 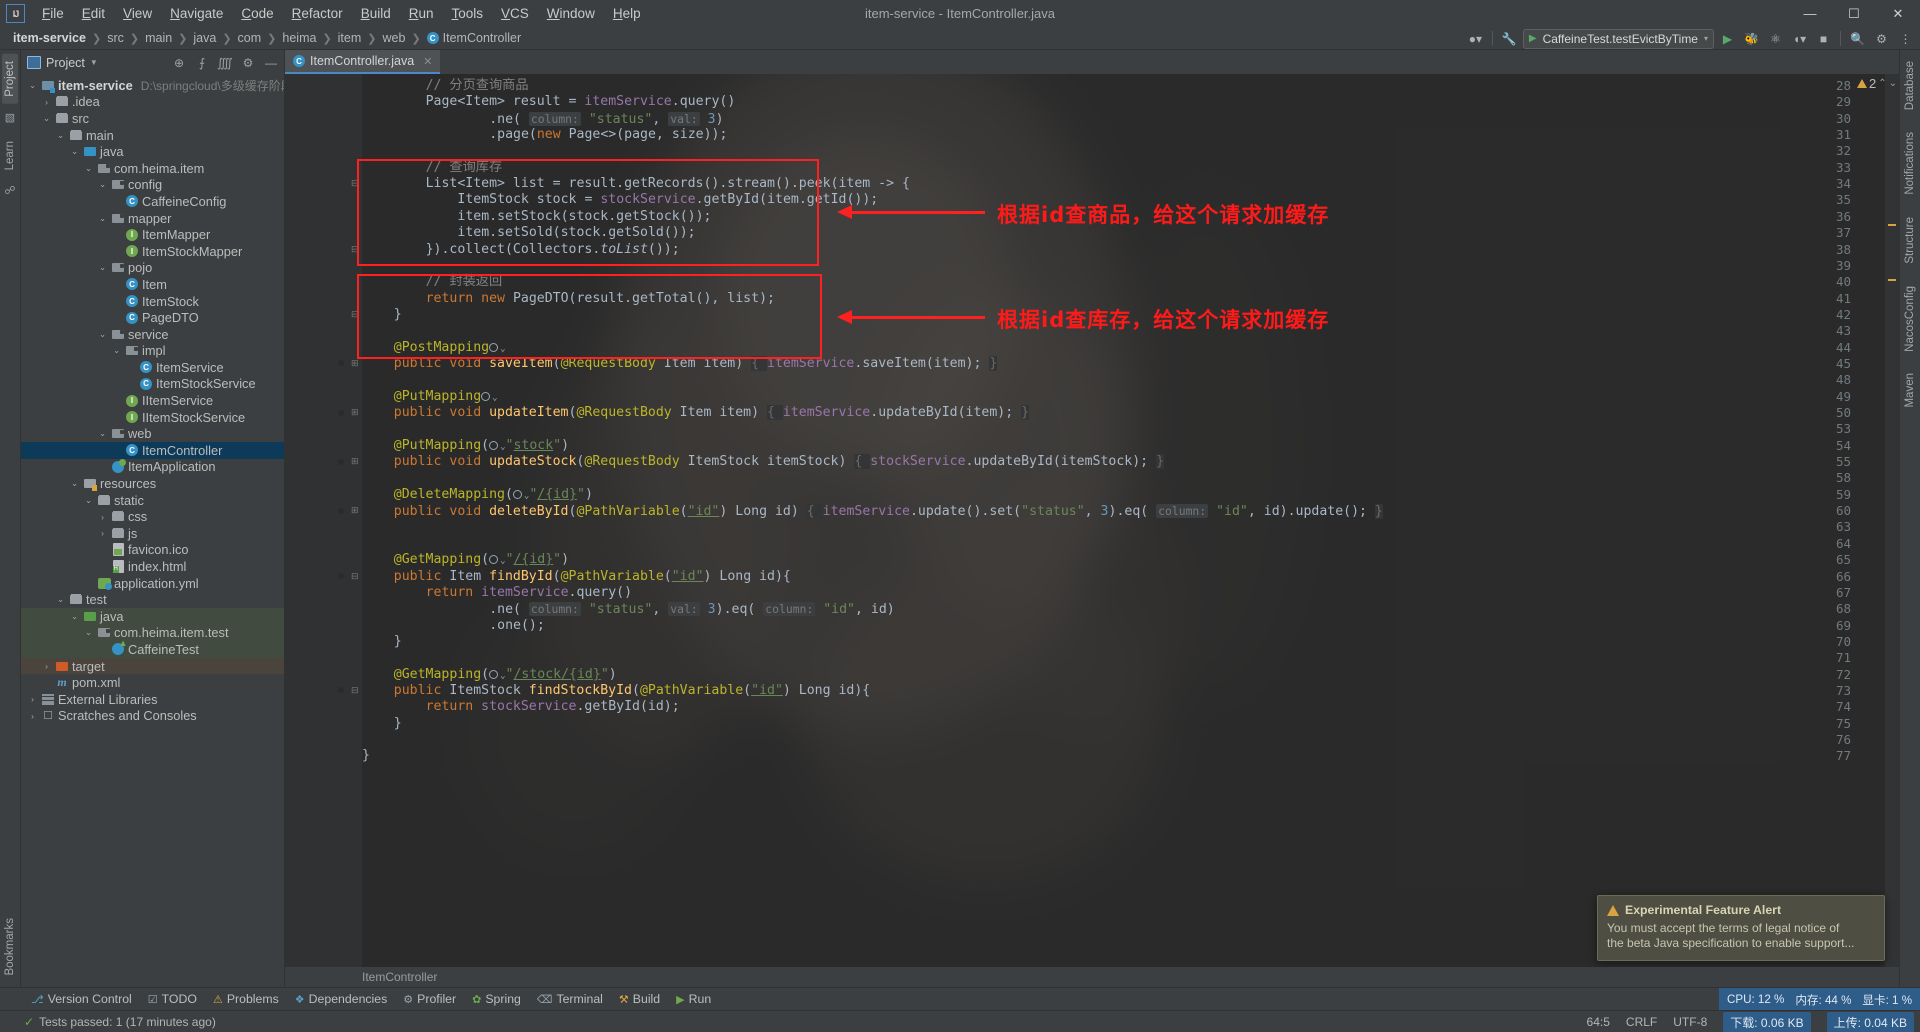 What do you see at coordinates (204, 38) in the screenshot?
I see `breadcrumb-item-java: java` at bounding box center [204, 38].